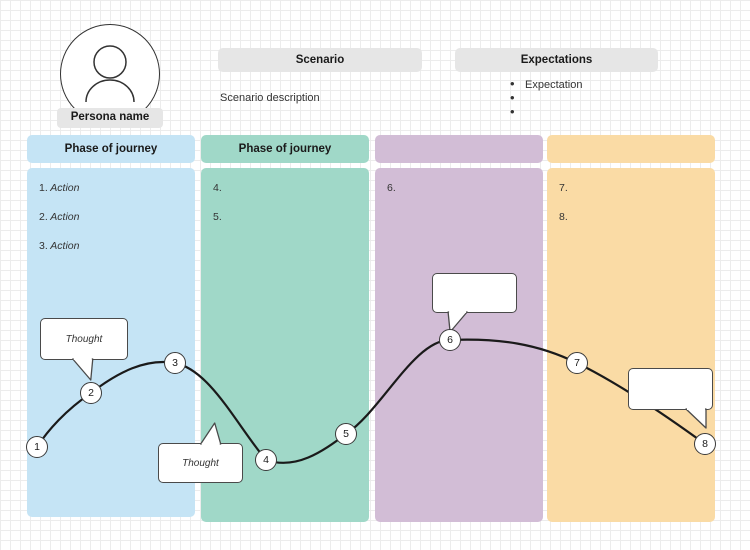 This screenshot has height=550, width=750. I want to click on journey-node-2: 2, so click(91, 393).